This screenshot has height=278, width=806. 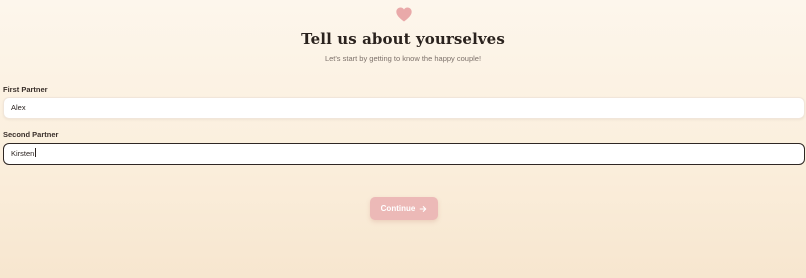 What do you see at coordinates (23, 153) in the screenshot?
I see `second-partner-value: Kirsten` at bounding box center [23, 153].